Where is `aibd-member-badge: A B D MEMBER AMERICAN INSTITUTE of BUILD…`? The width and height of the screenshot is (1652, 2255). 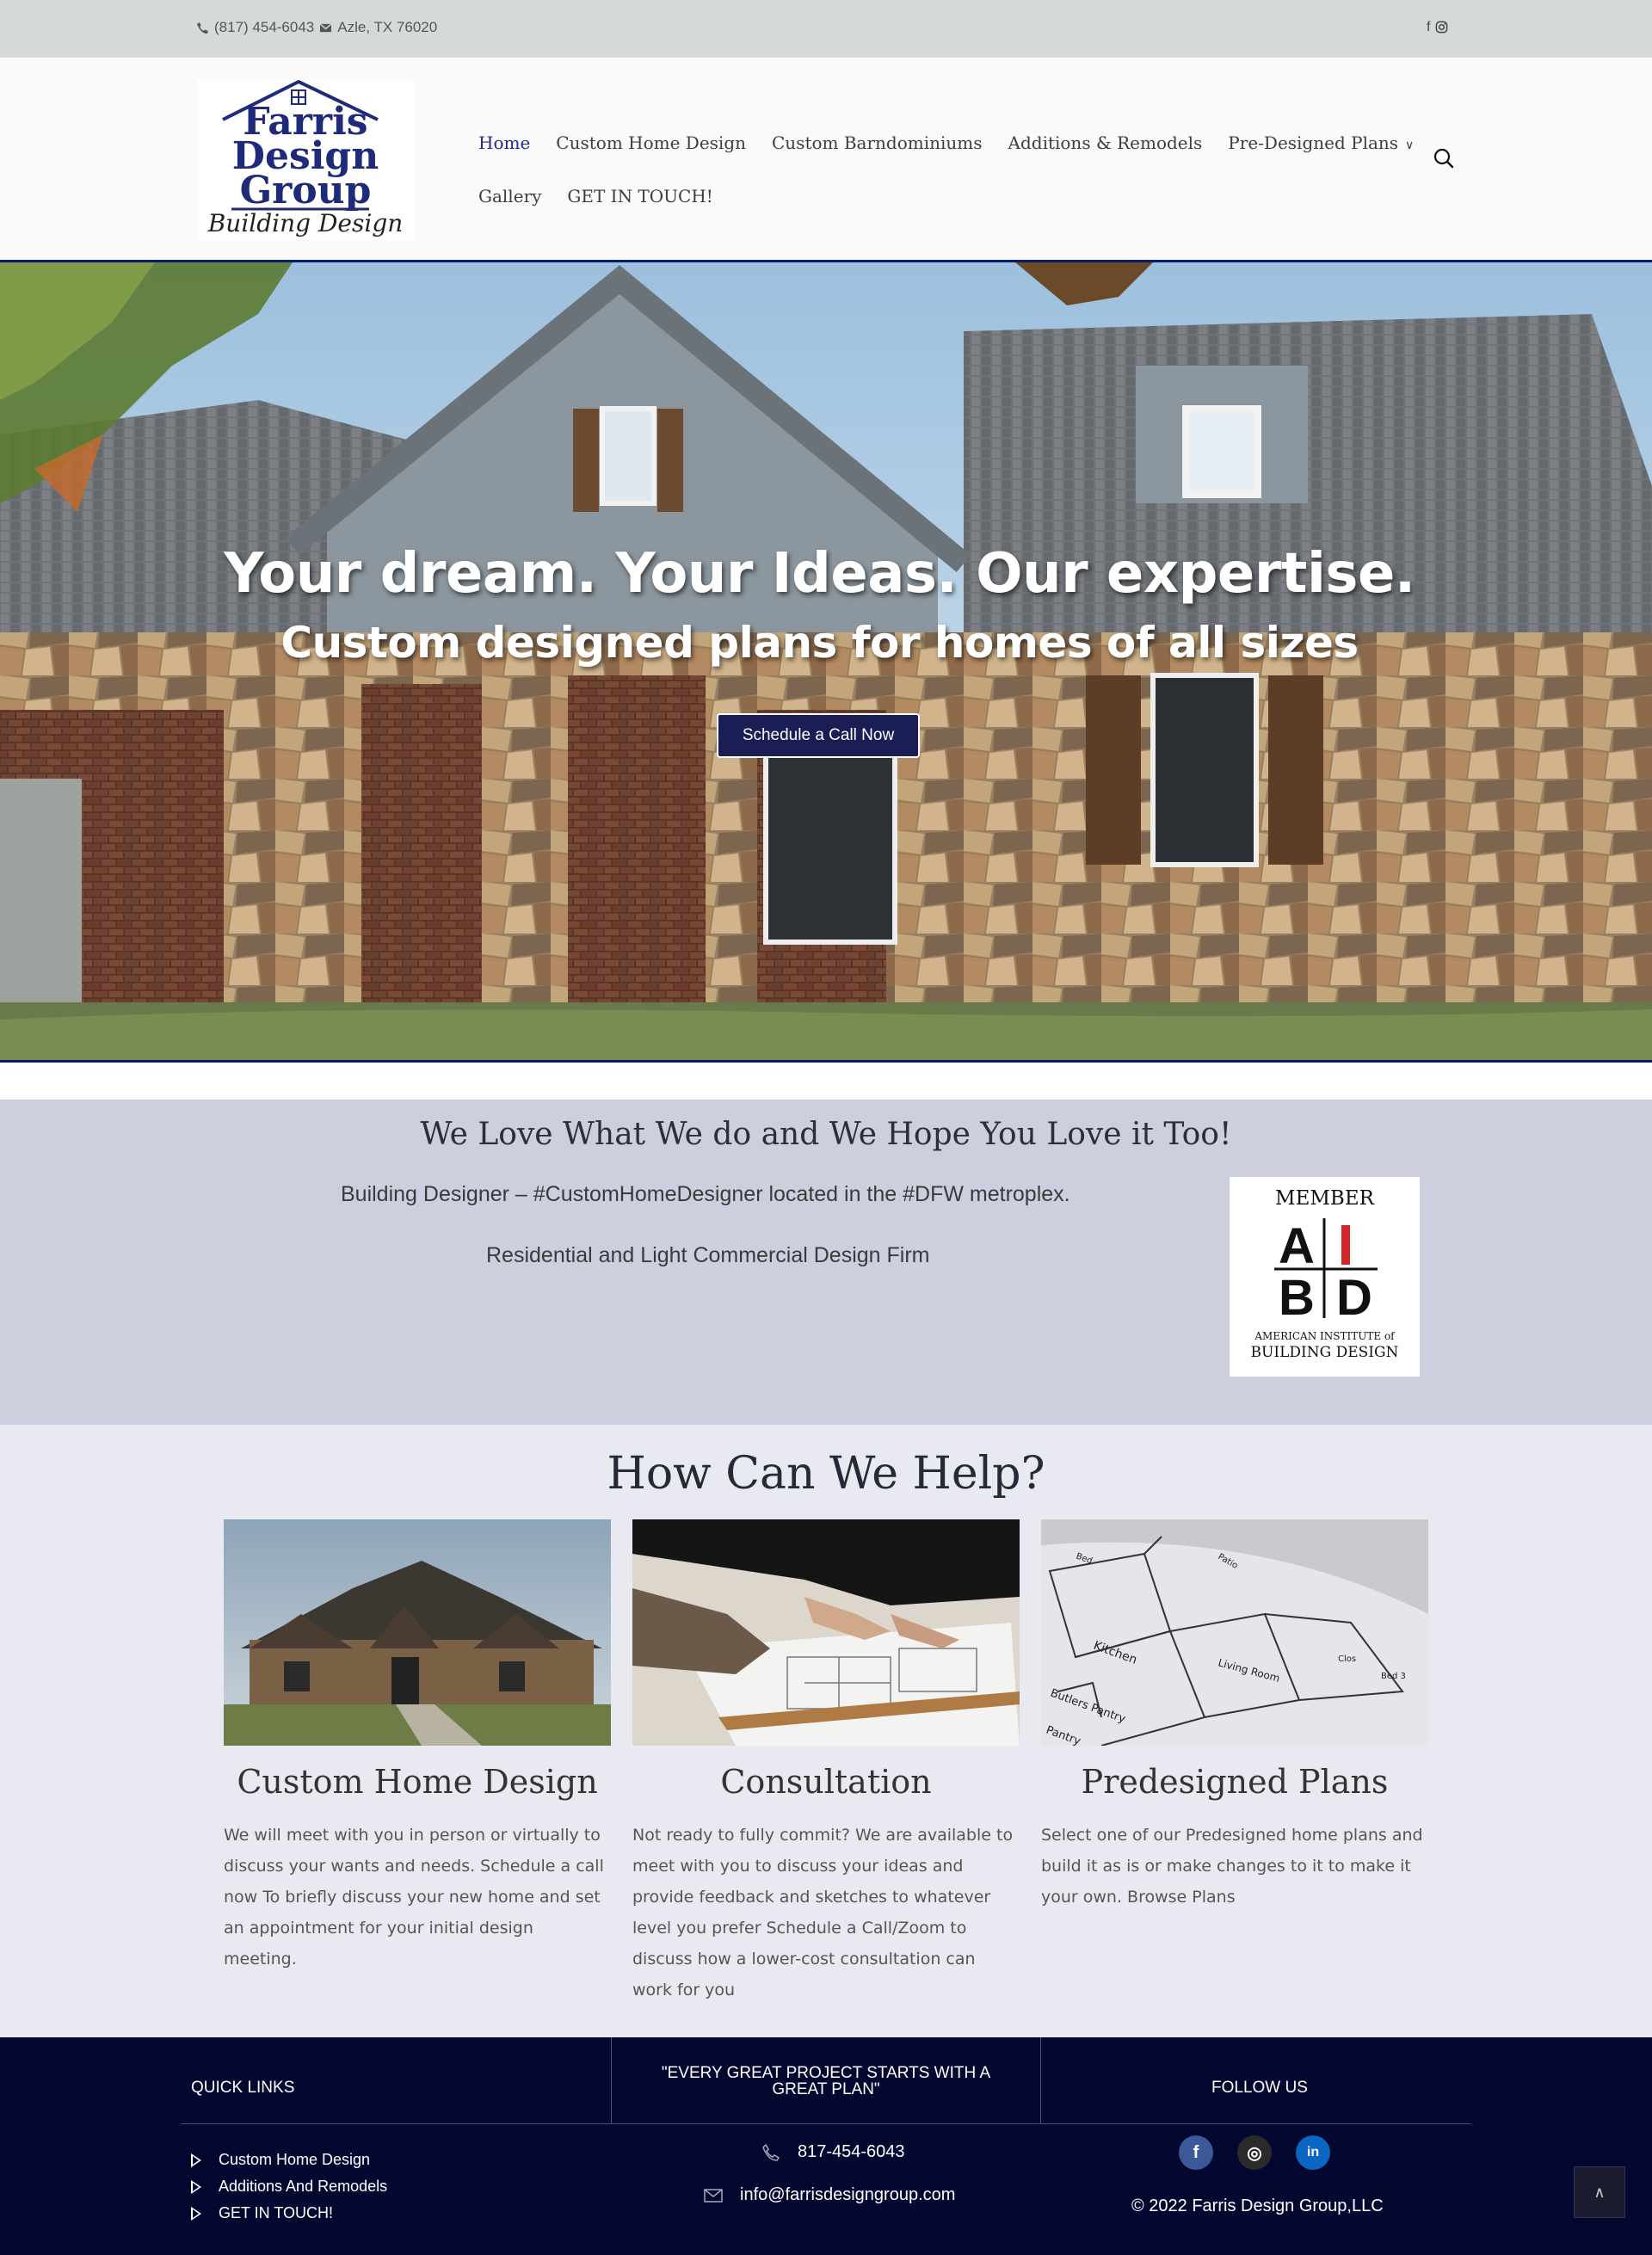 aibd-member-badge: A B D MEMBER AMERICAN INSTITUTE of BUILD… is located at coordinates (1325, 1277).